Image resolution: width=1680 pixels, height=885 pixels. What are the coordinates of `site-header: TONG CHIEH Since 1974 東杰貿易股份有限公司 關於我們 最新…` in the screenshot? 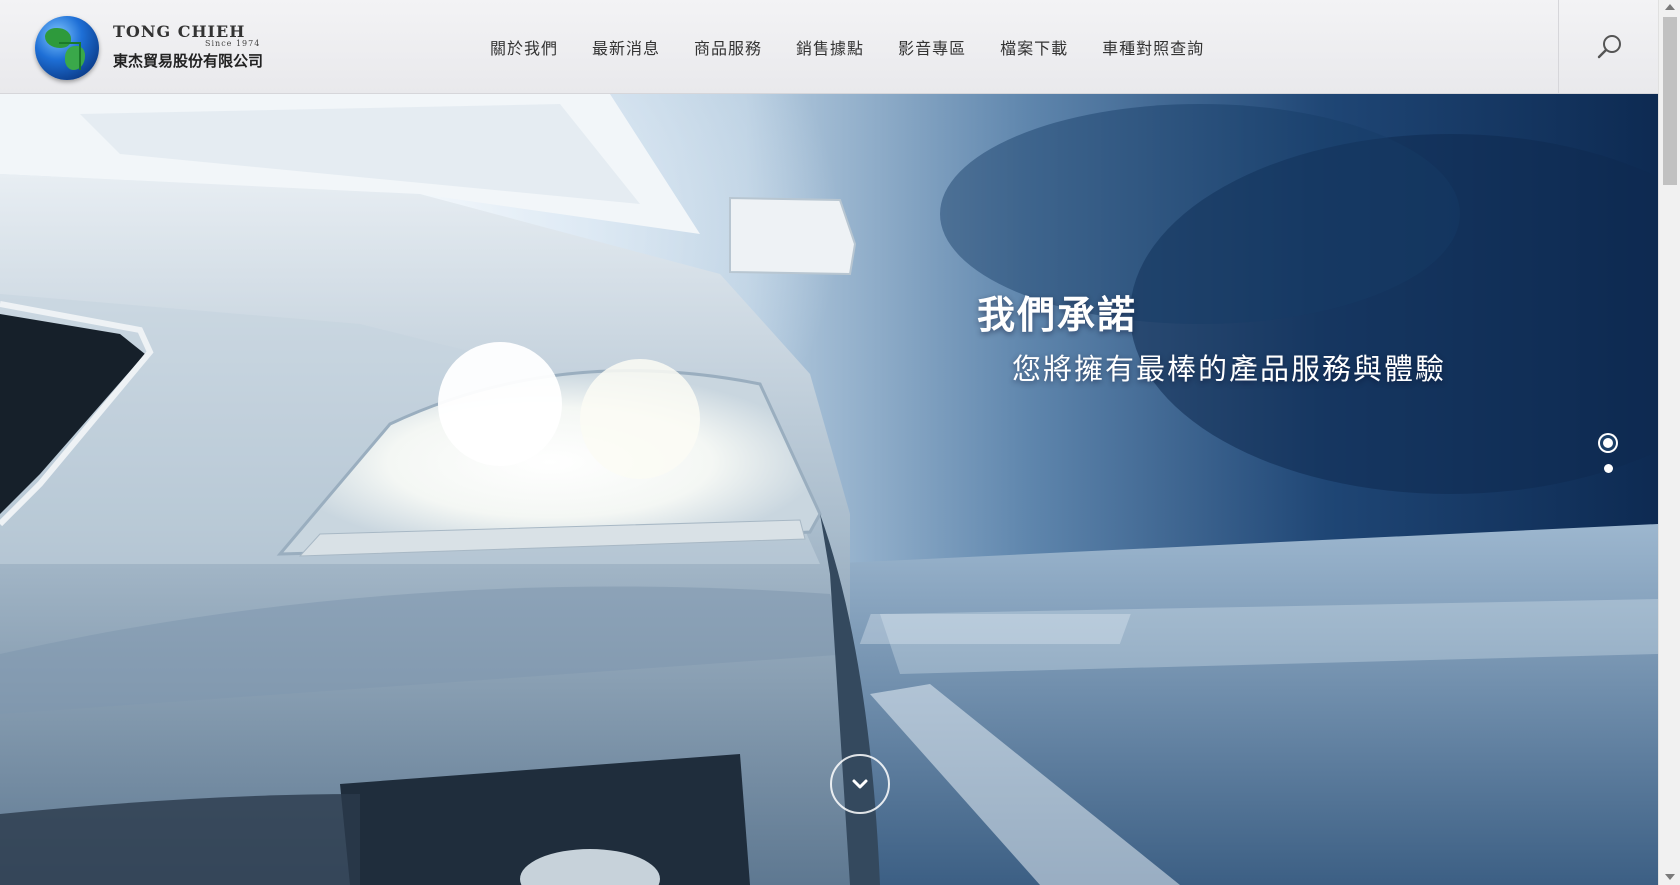 It's located at (829, 47).